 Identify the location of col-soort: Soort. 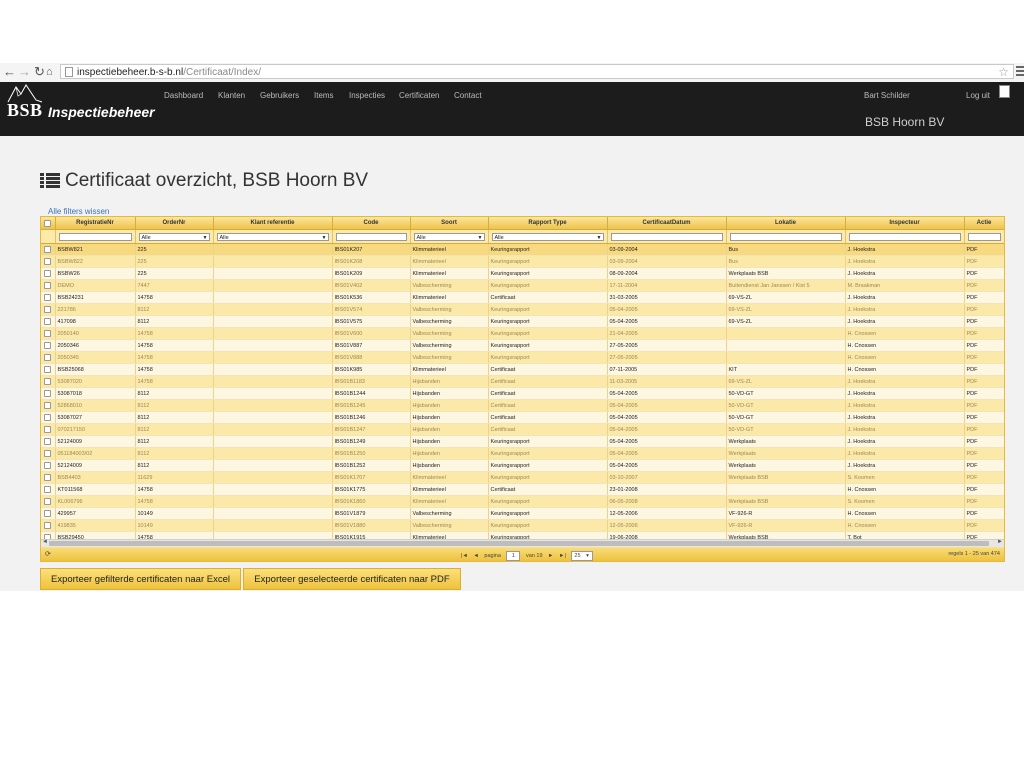
(449, 223).